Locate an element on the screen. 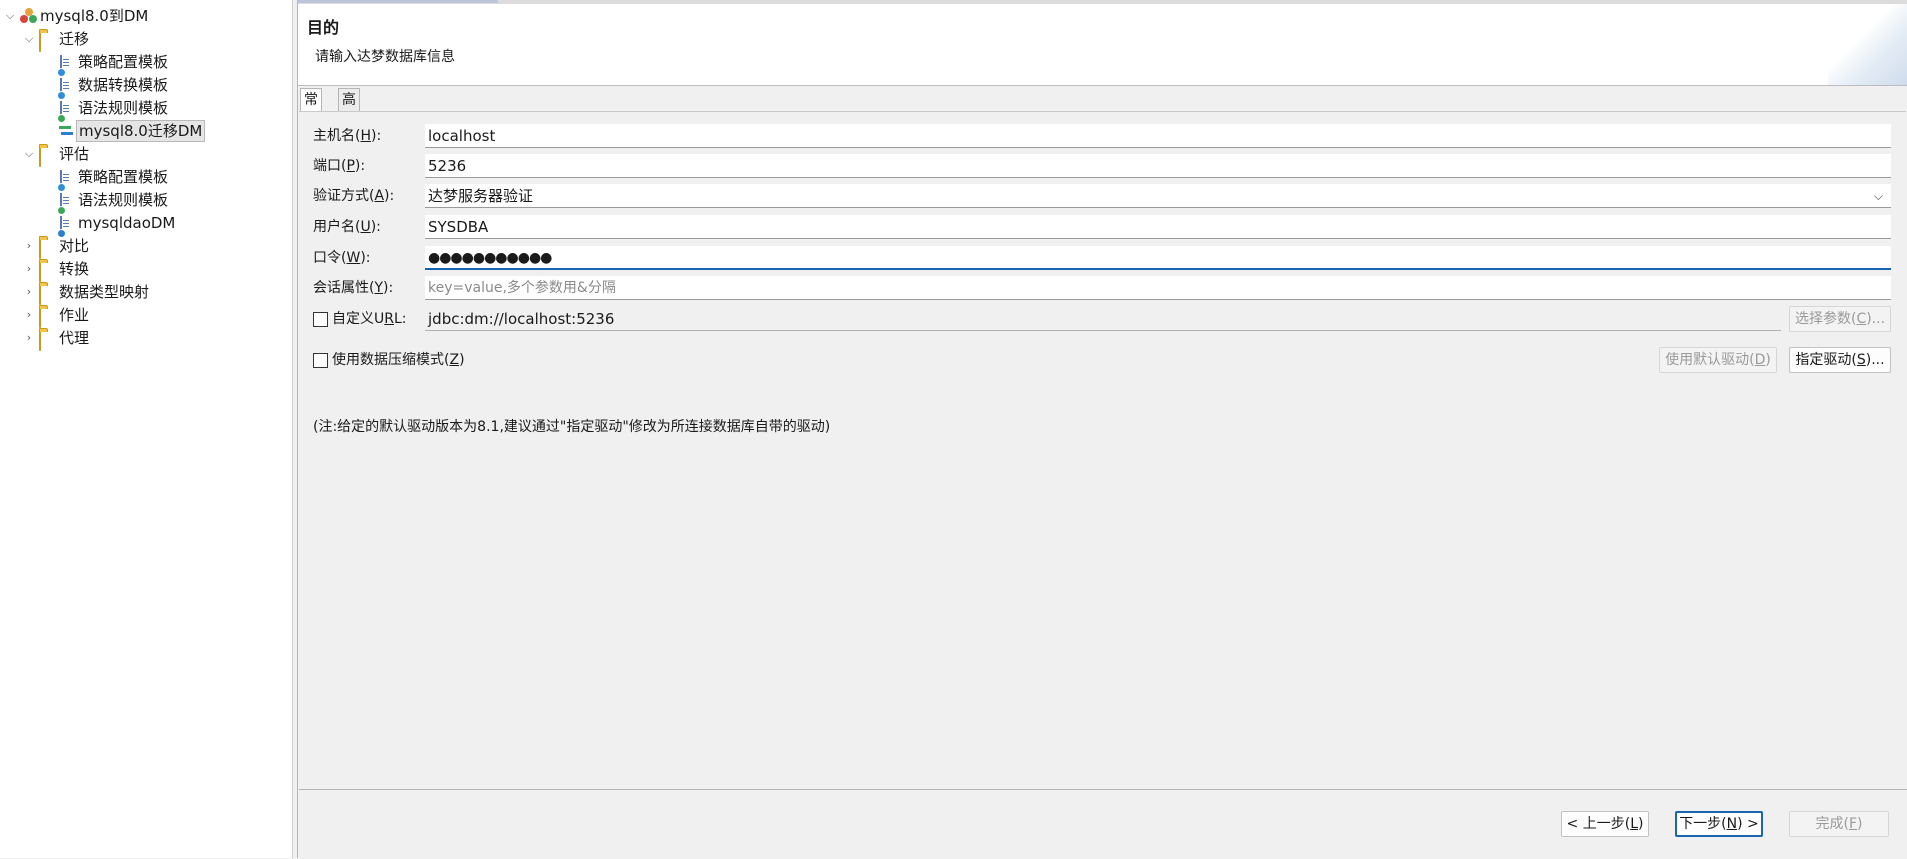 The height and width of the screenshot is (859, 1907). wizard-footer: < 上一步(L) 下一步(N) > 完成(F) is located at coordinates (1103, 824).